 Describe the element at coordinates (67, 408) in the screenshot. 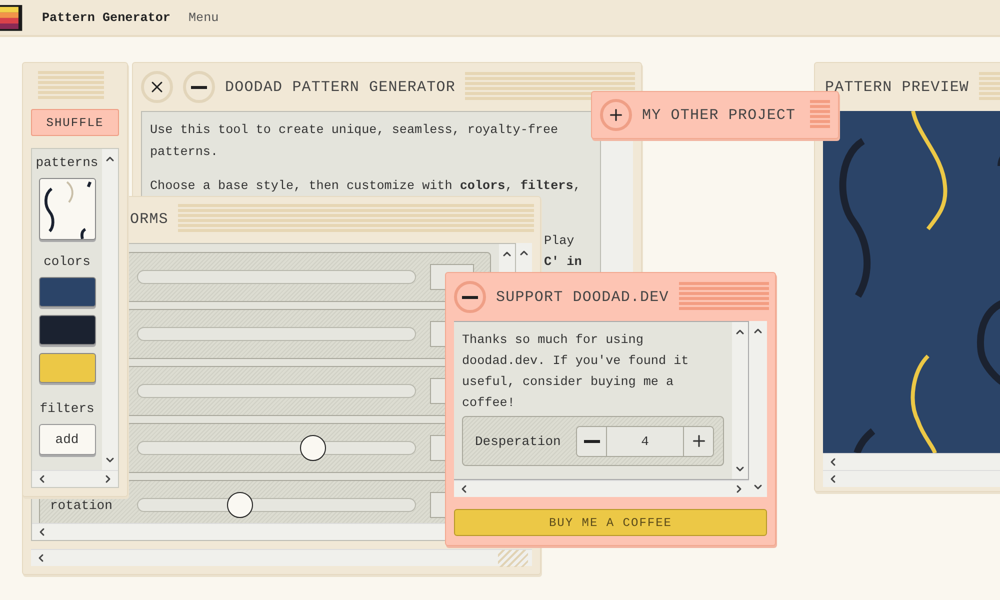

I see `section-label: filters` at that location.